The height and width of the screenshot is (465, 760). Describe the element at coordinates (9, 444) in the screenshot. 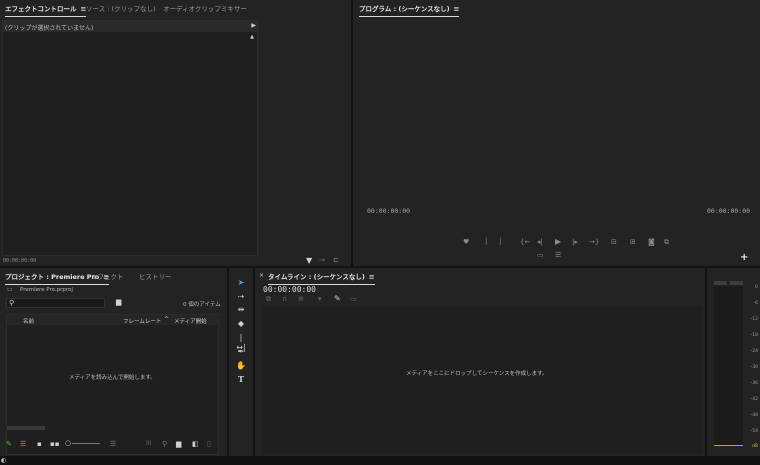

I see `pencil-icon: ✎` at that location.